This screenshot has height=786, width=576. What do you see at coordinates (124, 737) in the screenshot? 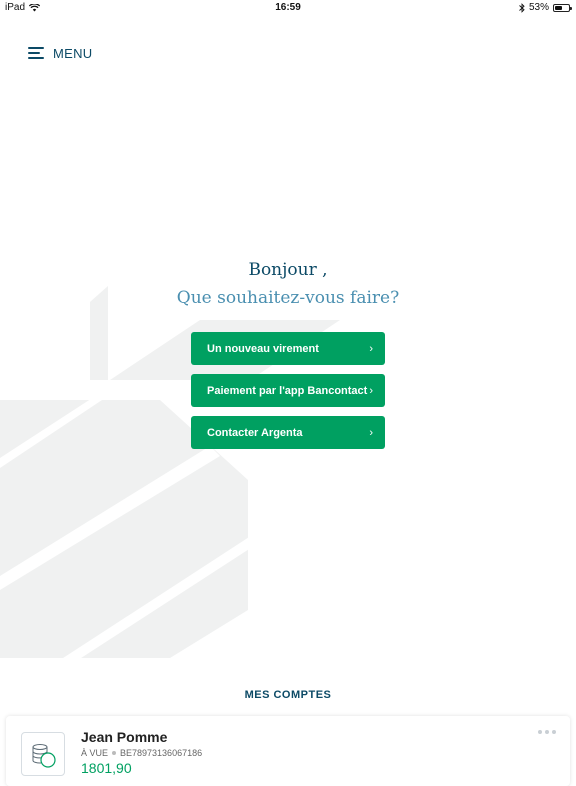
I see `account-holder-name: Jean Pomme` at bounding box center [124, 737].